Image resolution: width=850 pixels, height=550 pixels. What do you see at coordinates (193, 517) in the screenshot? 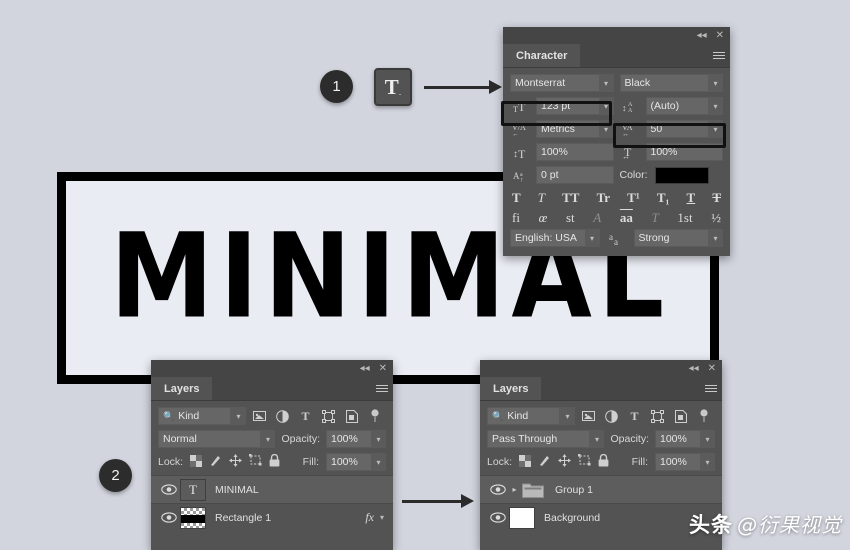
I see `layer-thumbnail-shape` at bounding box center [193, 517].